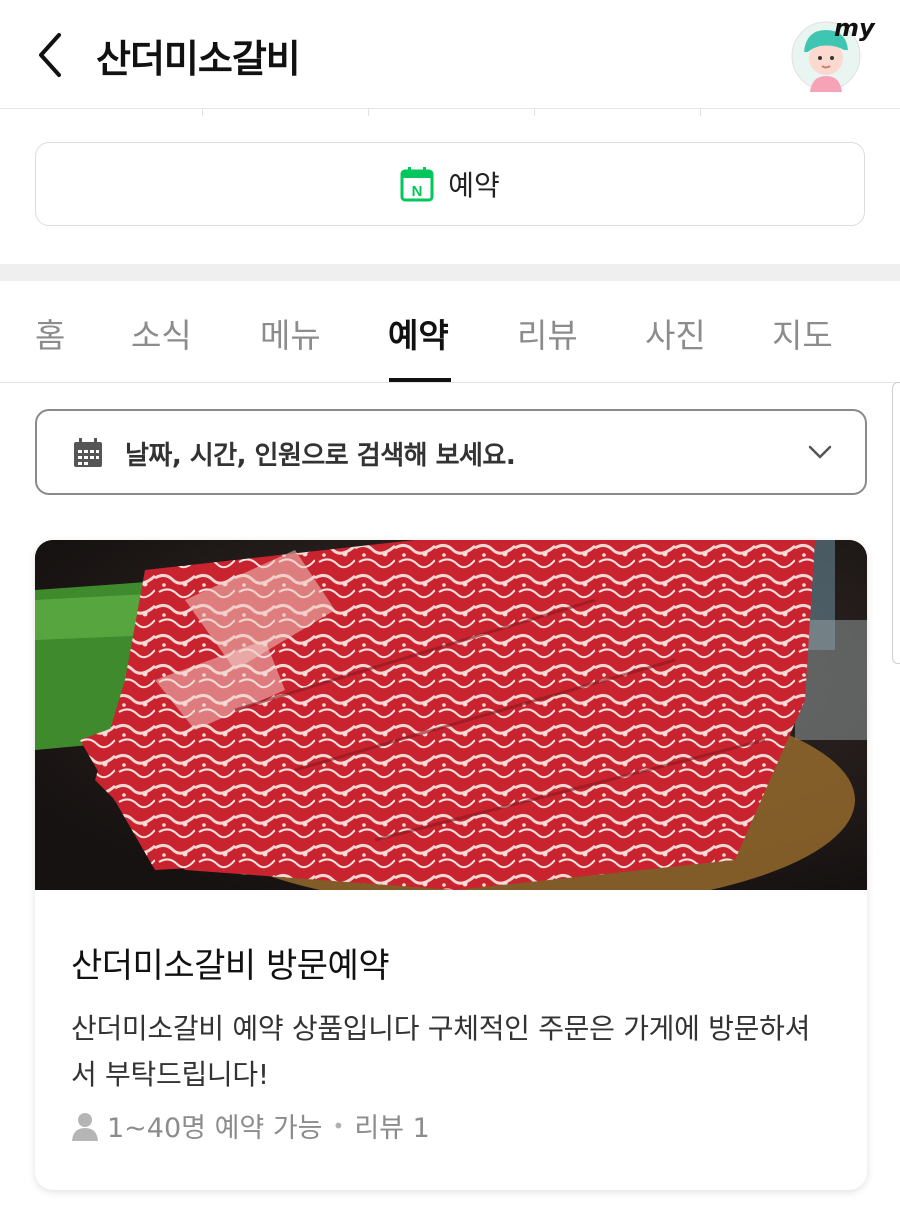  I want to click on tab-reservation: 예약, so click(418, 333).